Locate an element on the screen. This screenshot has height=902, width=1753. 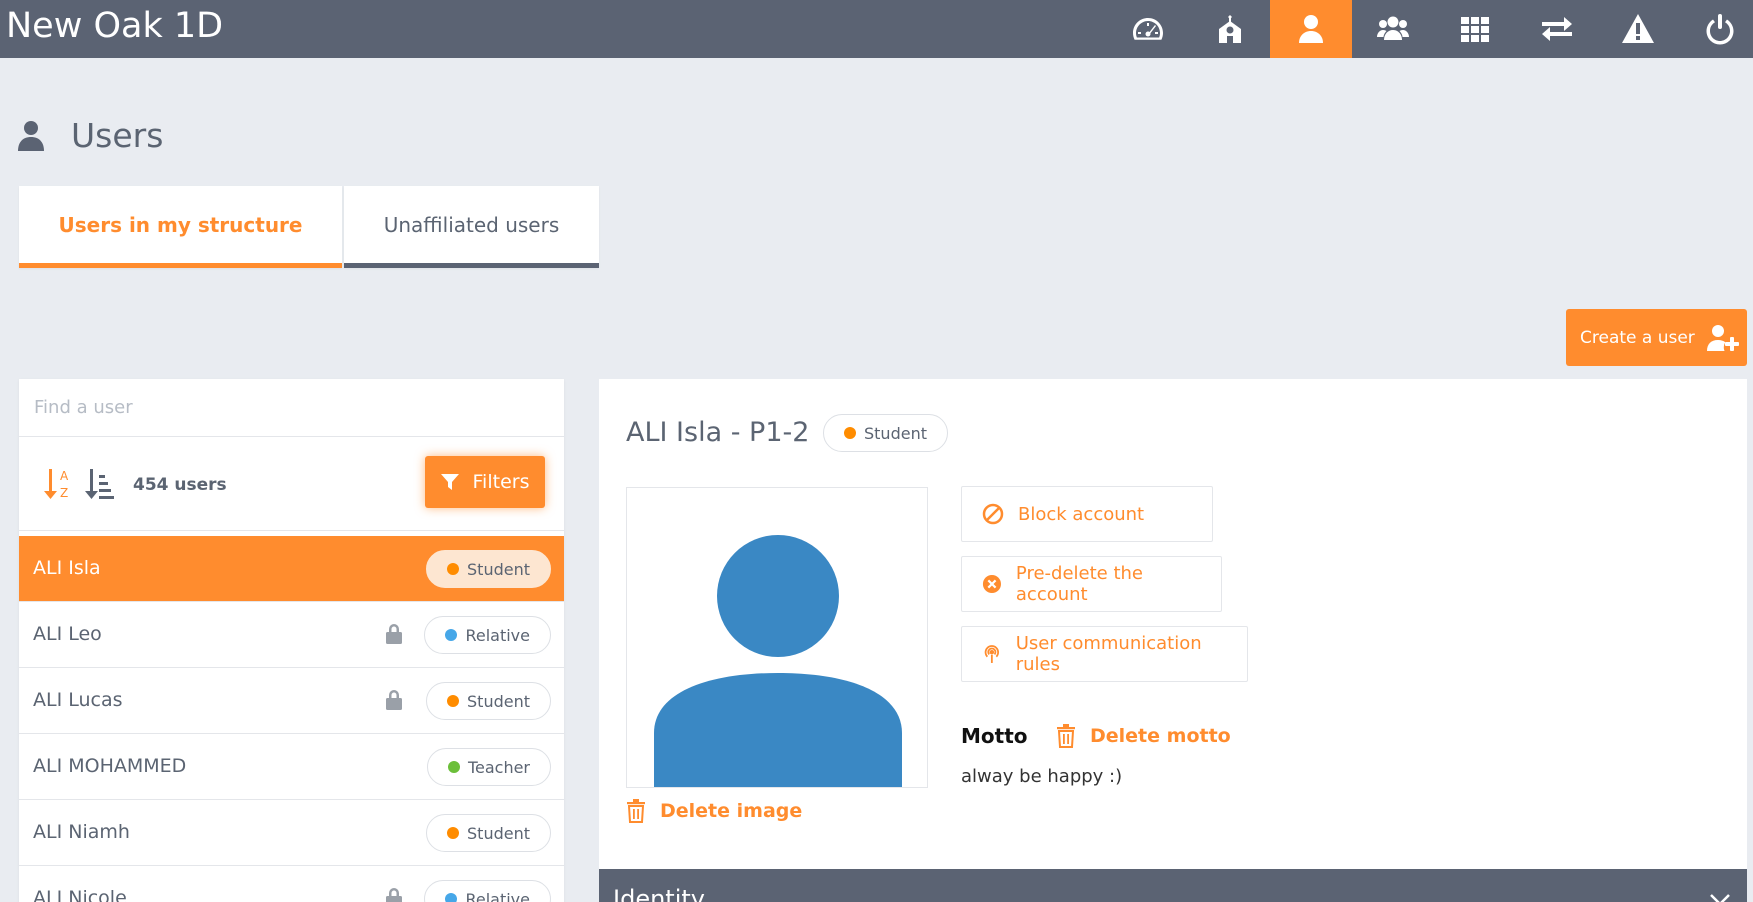
communication-rules-button: User communication rules is located at coordinates (1104, 654).